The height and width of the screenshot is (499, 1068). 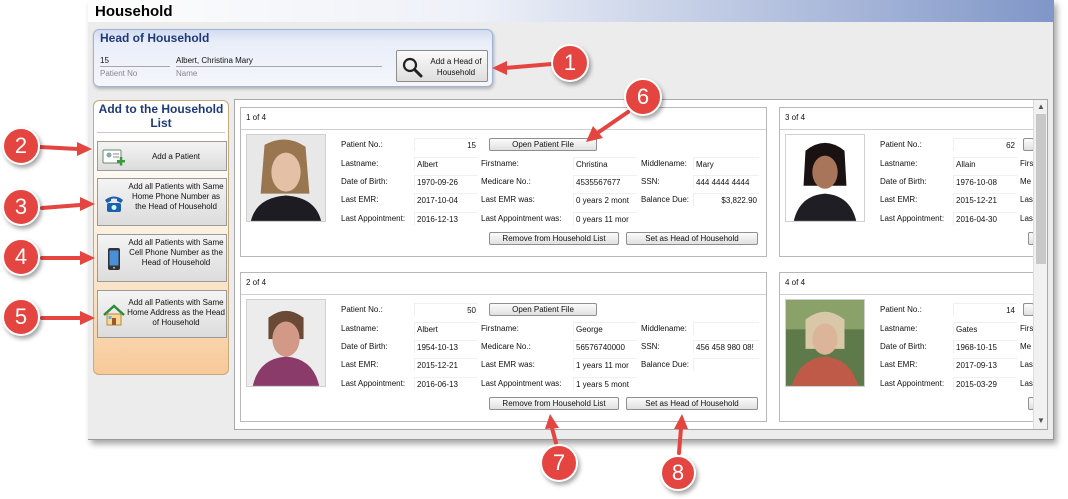 What do you see at coordinates (21, 146) in the screenshot?
I see `callout-2: 2` at bounding box center [21, 146].